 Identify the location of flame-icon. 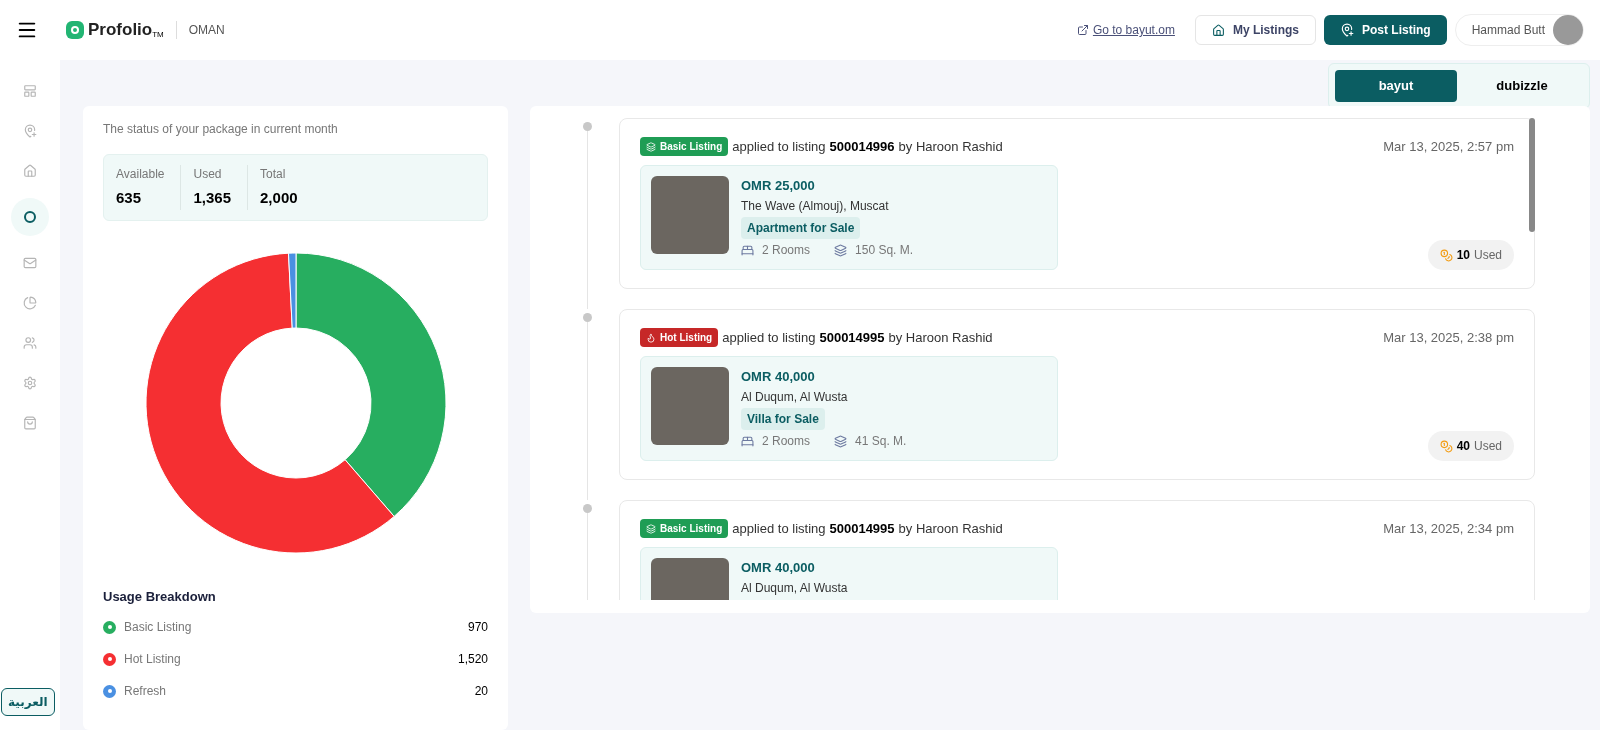
(651, 337).